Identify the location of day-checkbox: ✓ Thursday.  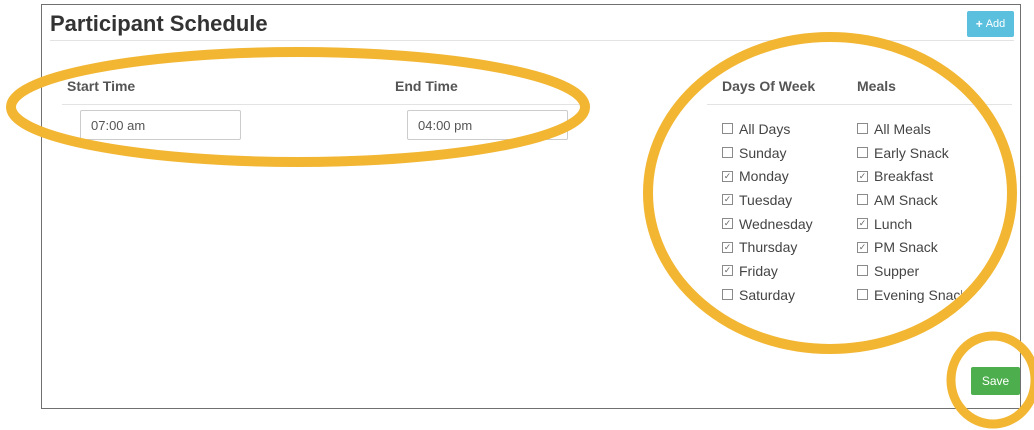
(767, 247).